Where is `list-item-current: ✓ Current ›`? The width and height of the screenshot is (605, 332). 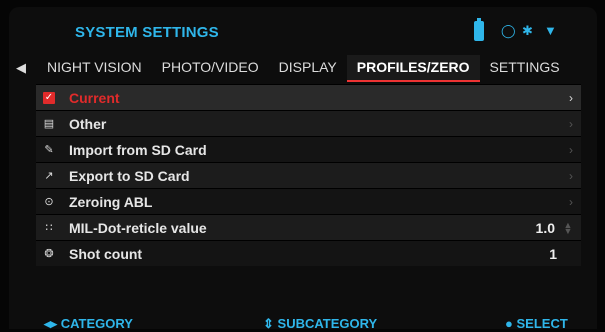 list-item-current: ✓ Current › is located at coordinates (308, 97).